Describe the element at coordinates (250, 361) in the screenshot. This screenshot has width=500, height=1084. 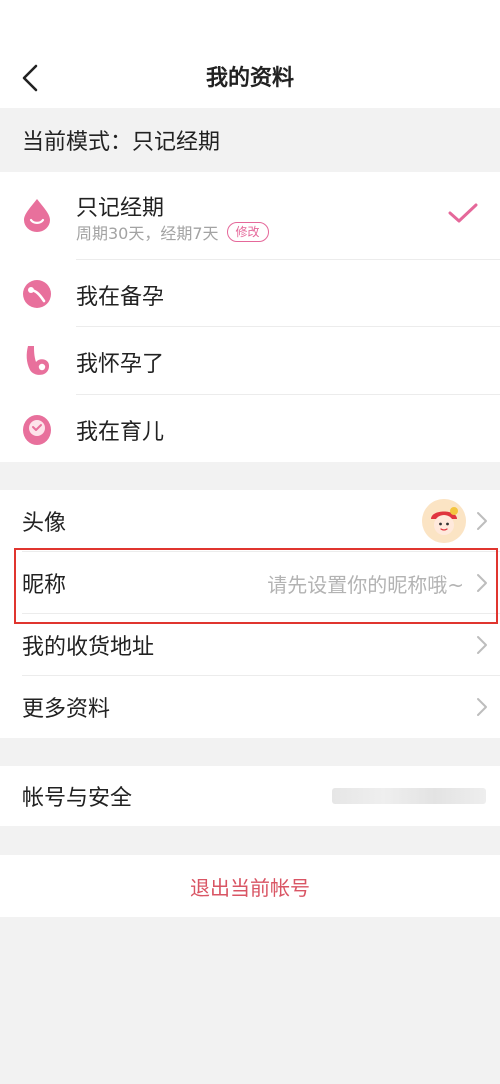
I see `mode-item-pregnant: 我怀孕了` at that location.